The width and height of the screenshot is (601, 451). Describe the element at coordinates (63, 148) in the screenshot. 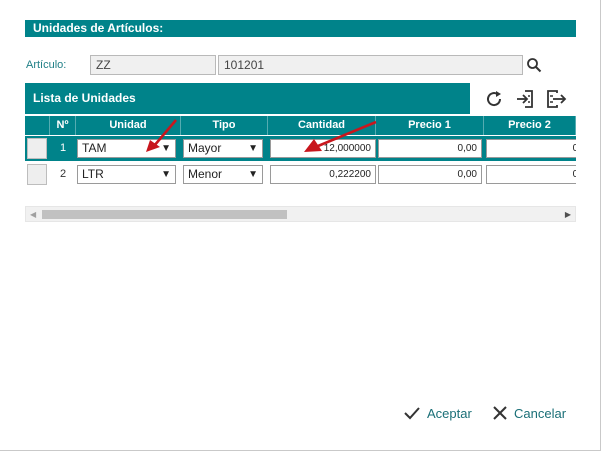

I see `row-number: 1` at that location.